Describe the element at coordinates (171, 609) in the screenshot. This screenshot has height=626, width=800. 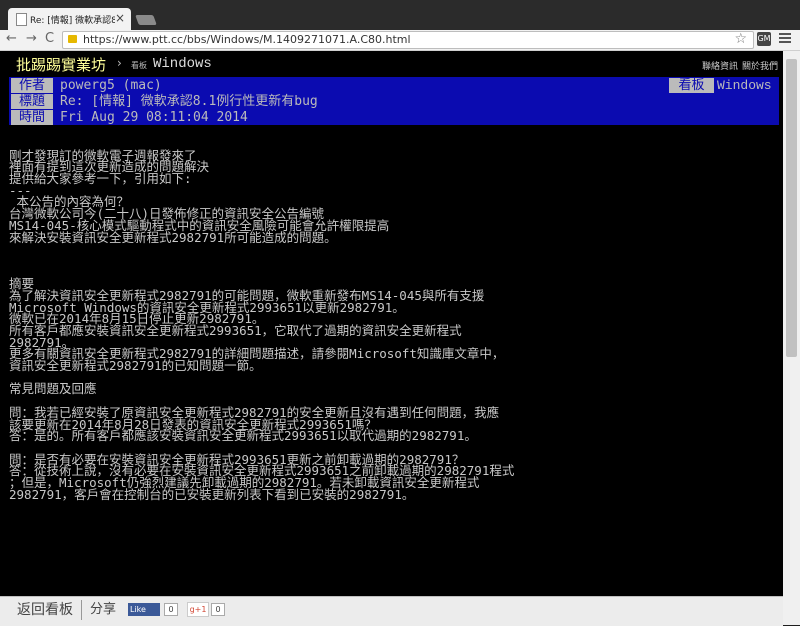
I see `like-count: 0` at that location.